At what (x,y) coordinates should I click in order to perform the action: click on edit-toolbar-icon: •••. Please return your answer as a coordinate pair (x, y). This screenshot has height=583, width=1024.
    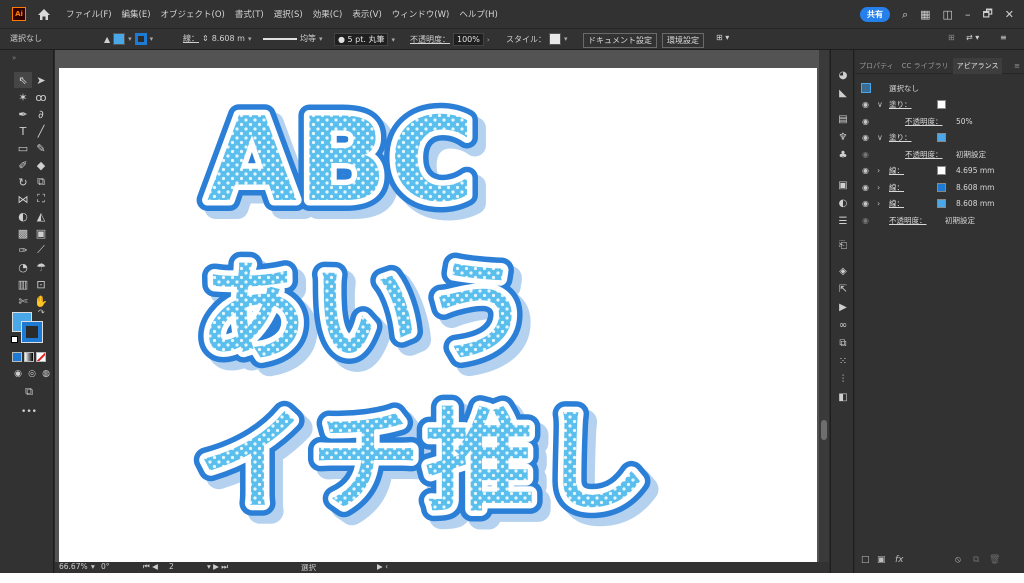
    Looking at the image, I should click on (29, 412).